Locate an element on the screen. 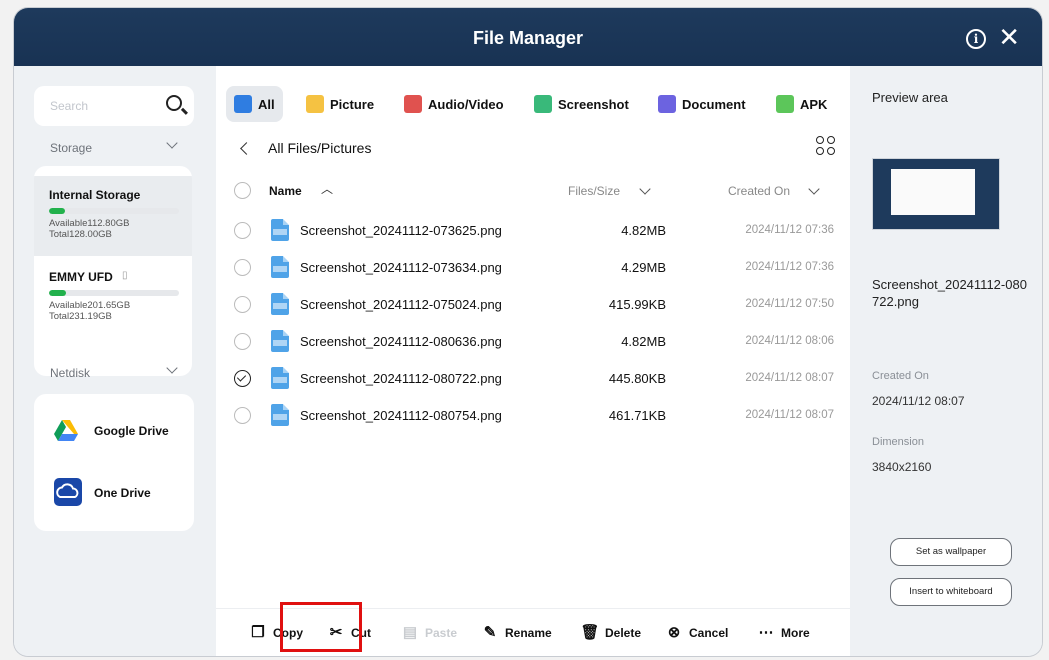  file-size: 415.99KB is located at coordinates (637, 304).